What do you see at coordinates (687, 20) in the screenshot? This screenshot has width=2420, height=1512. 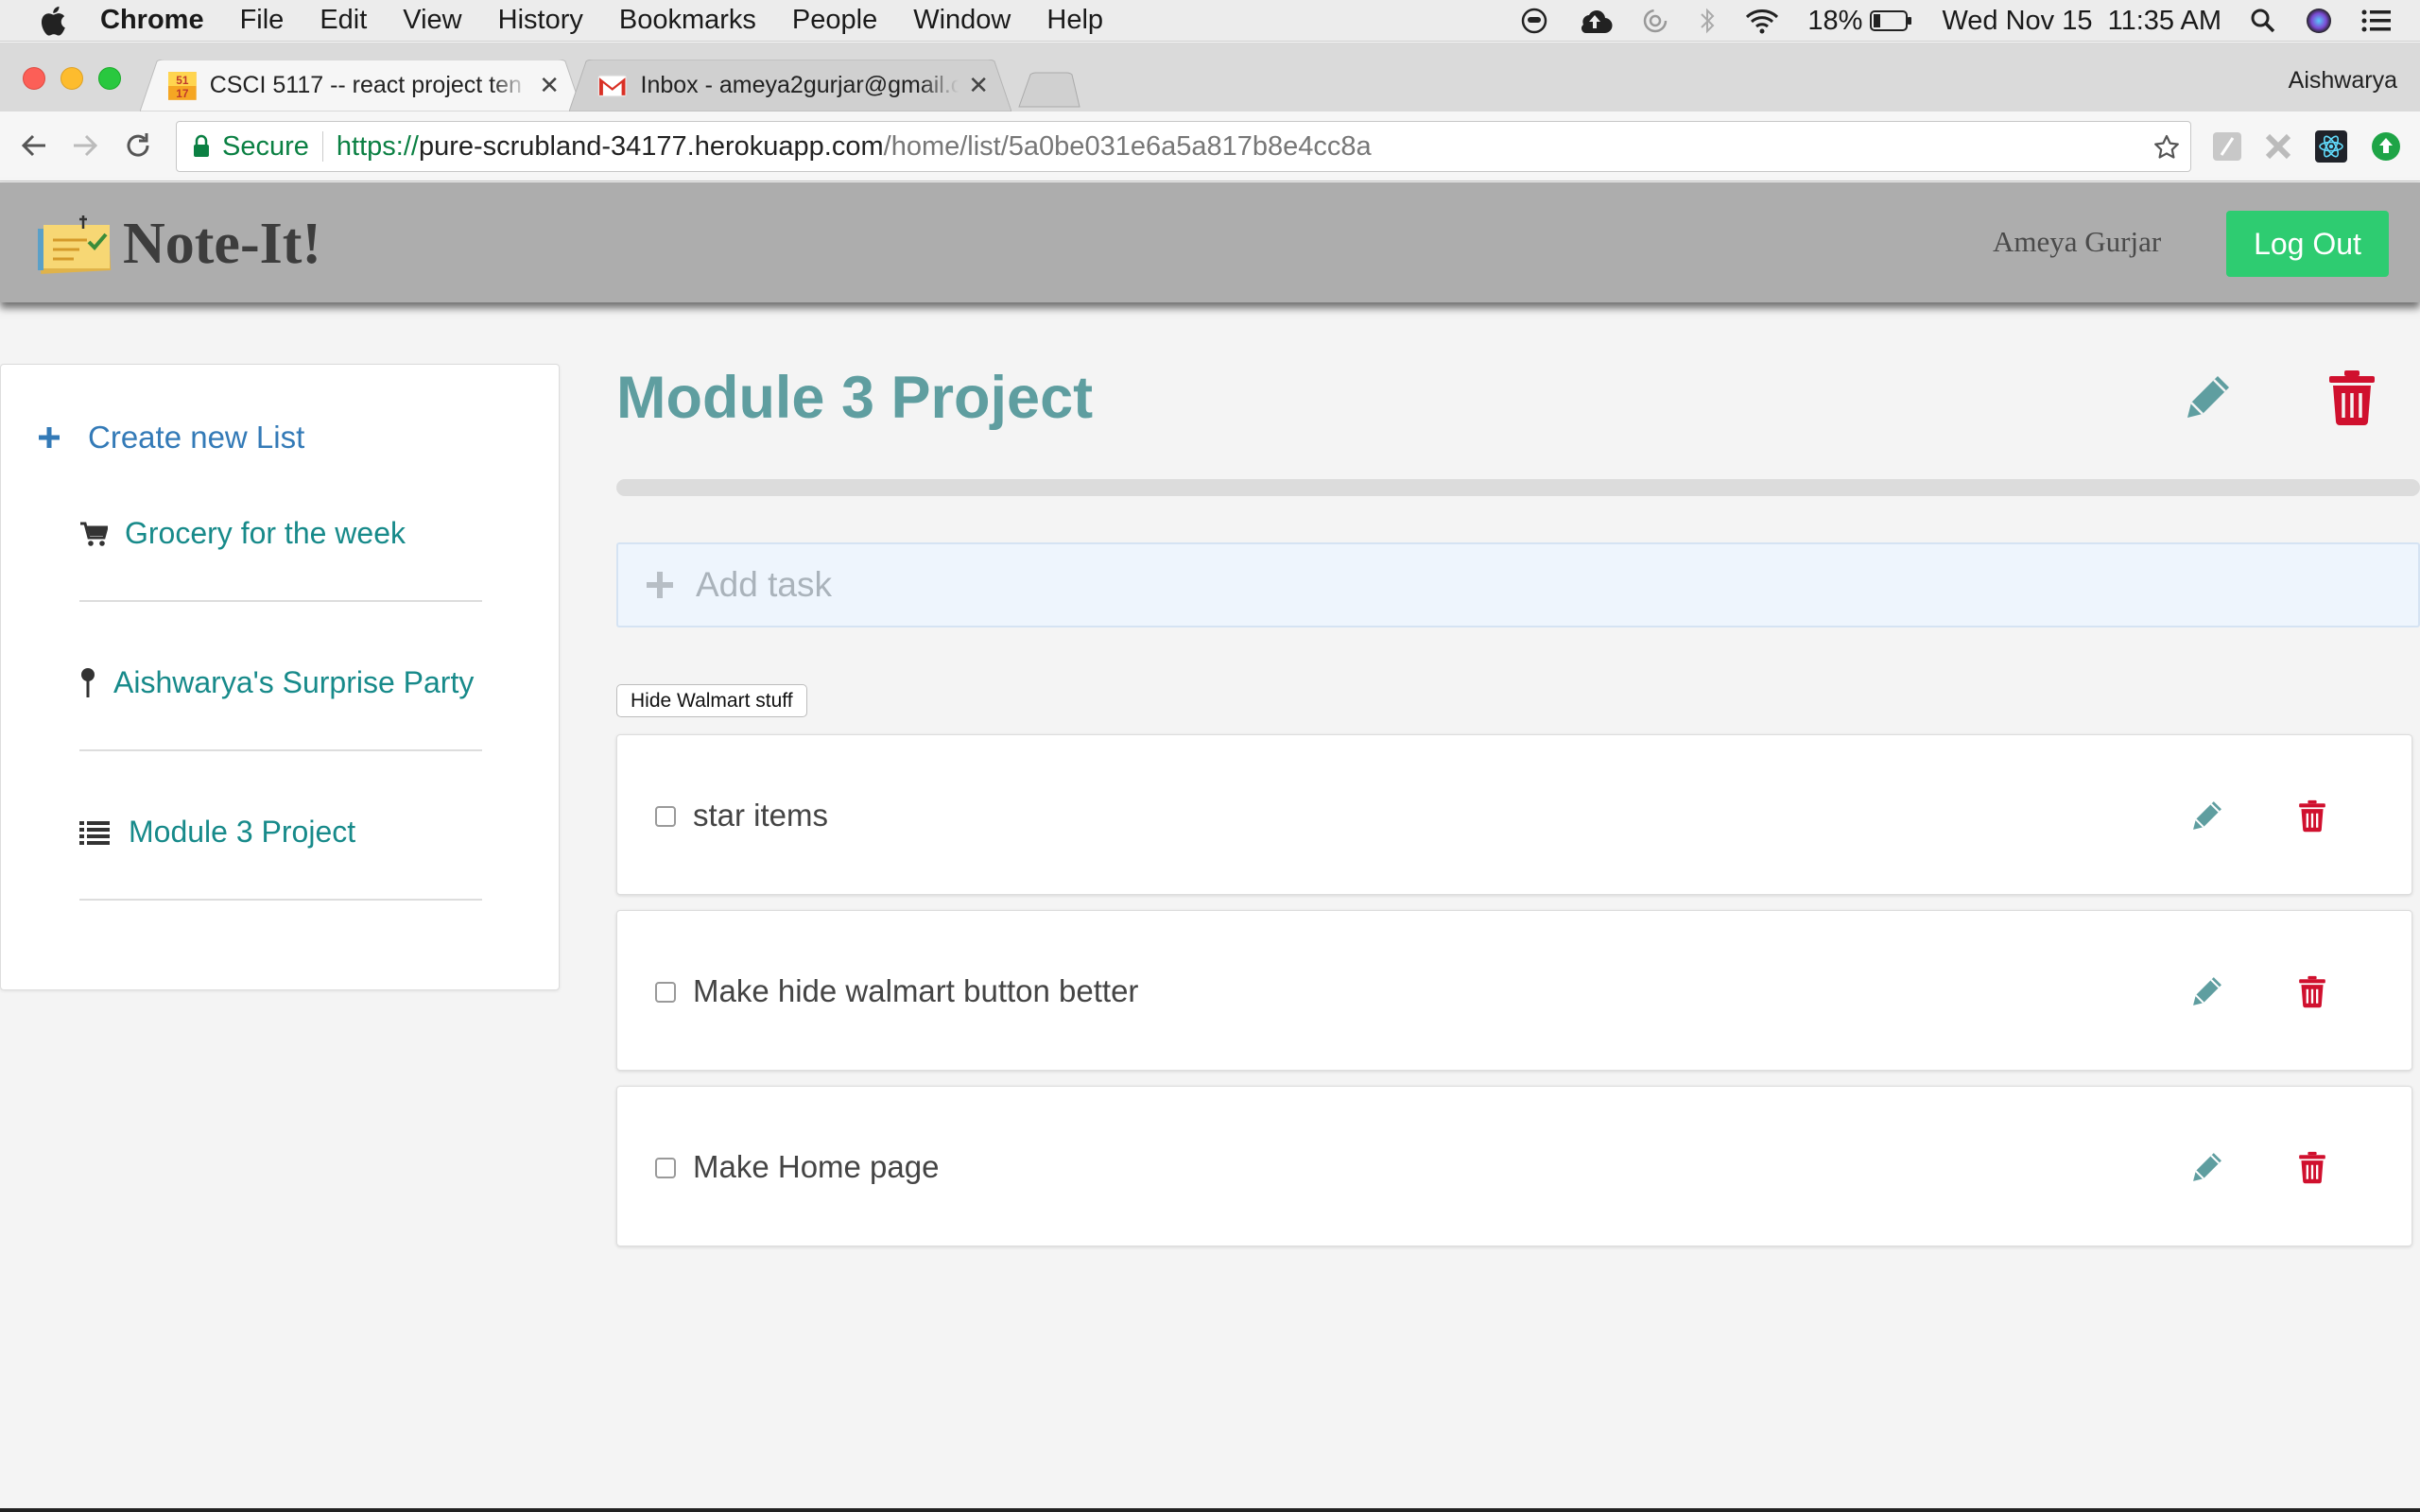 I see `menu-bookmarks: Bookmarks` at bounding box center [687, 20].